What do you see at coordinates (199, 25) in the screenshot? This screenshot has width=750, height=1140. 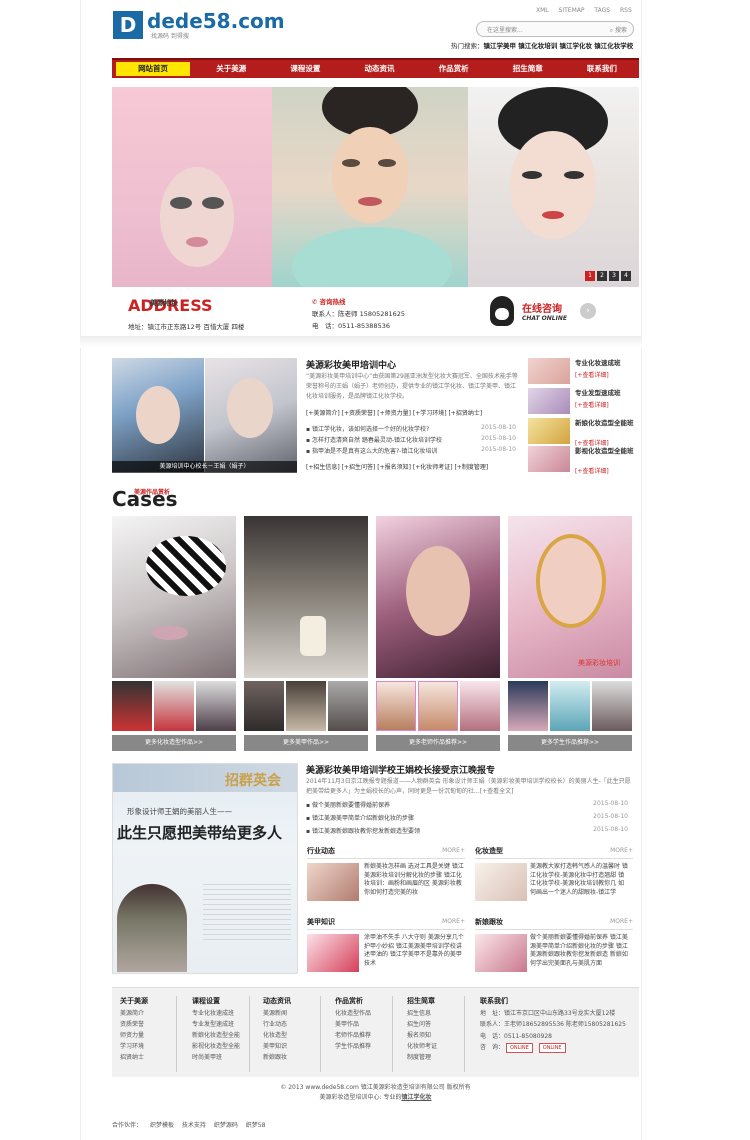 I see `site-logo: D dede58.com 找源码 到得搜` at bounding box center [199, 25].